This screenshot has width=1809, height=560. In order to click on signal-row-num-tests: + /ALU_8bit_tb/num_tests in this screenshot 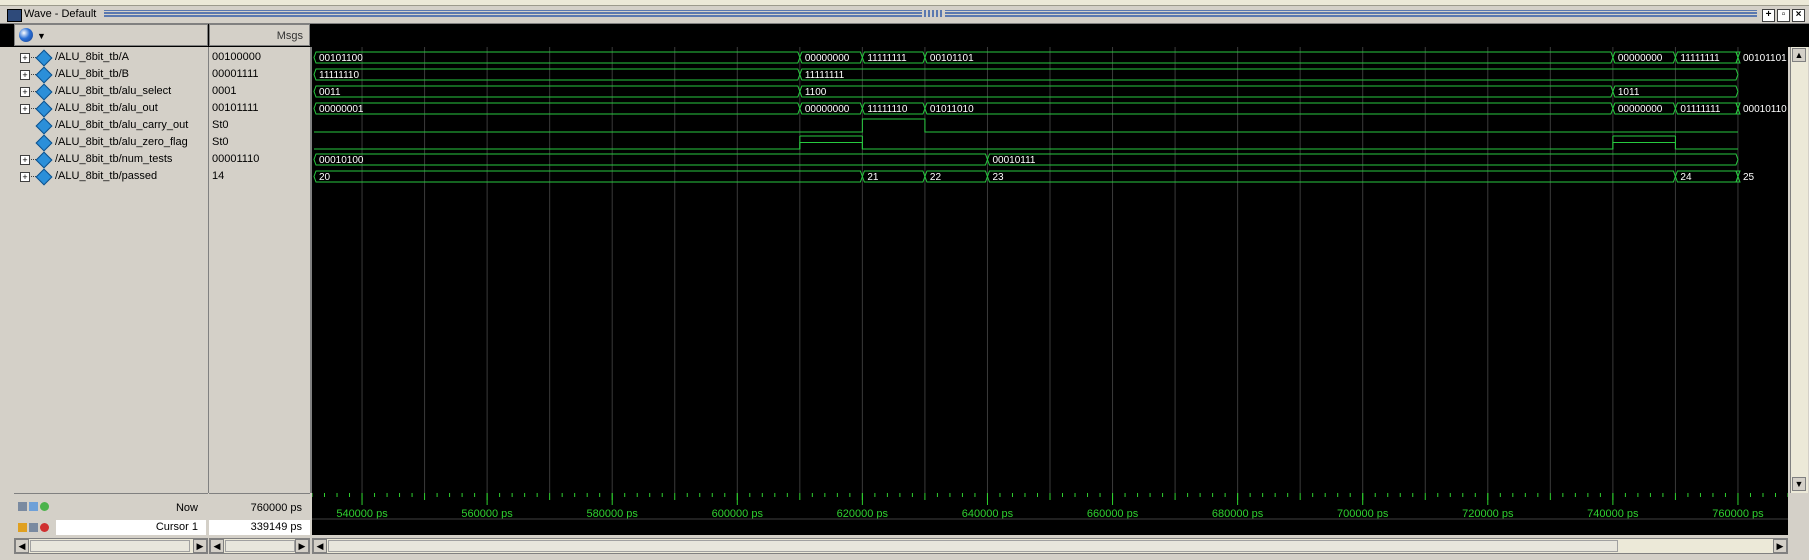, I will do `click(111, 160)`.